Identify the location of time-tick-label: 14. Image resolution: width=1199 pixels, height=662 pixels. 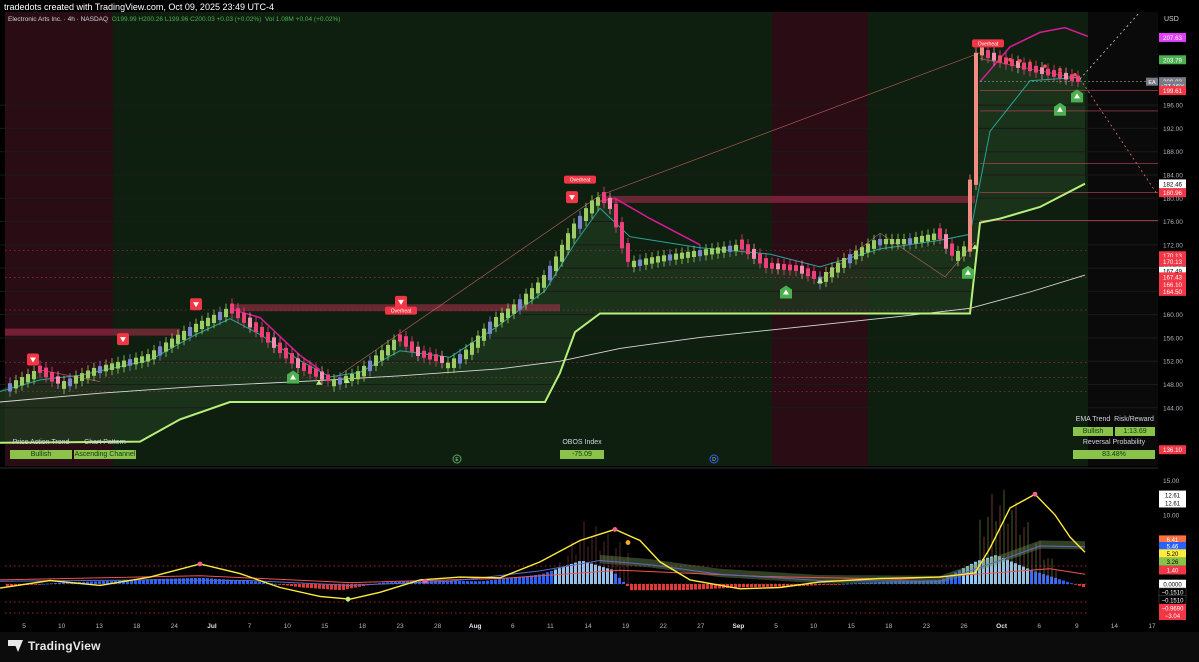
(588, 626).